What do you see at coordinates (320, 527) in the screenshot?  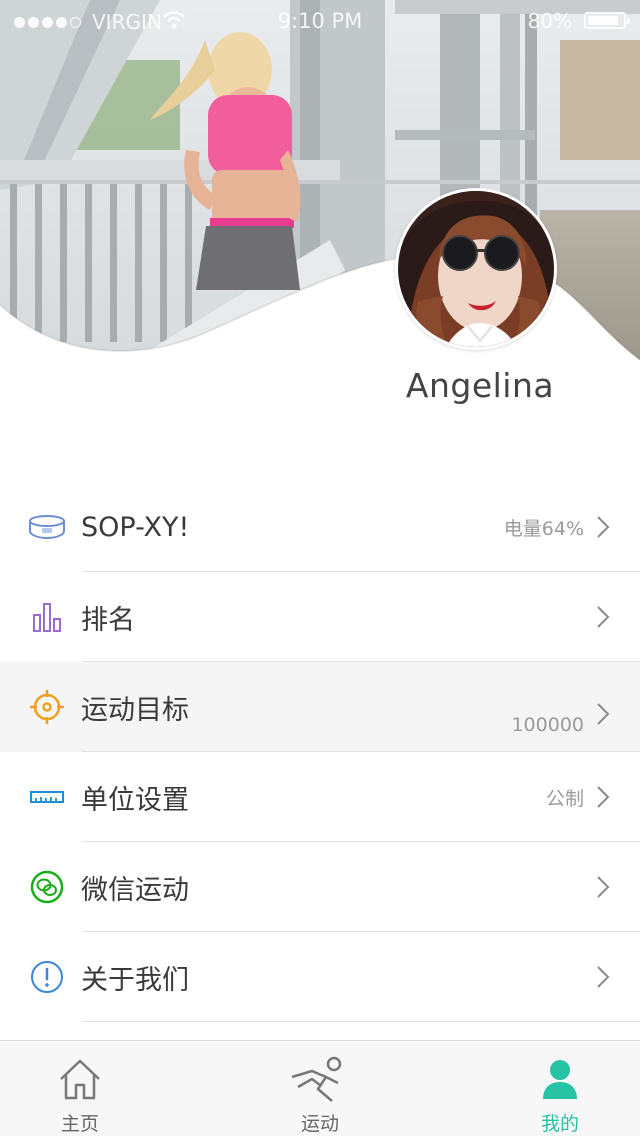 I see `menu-item-device: SOP-XY! 电量64%` at bounding box center [320, 527].